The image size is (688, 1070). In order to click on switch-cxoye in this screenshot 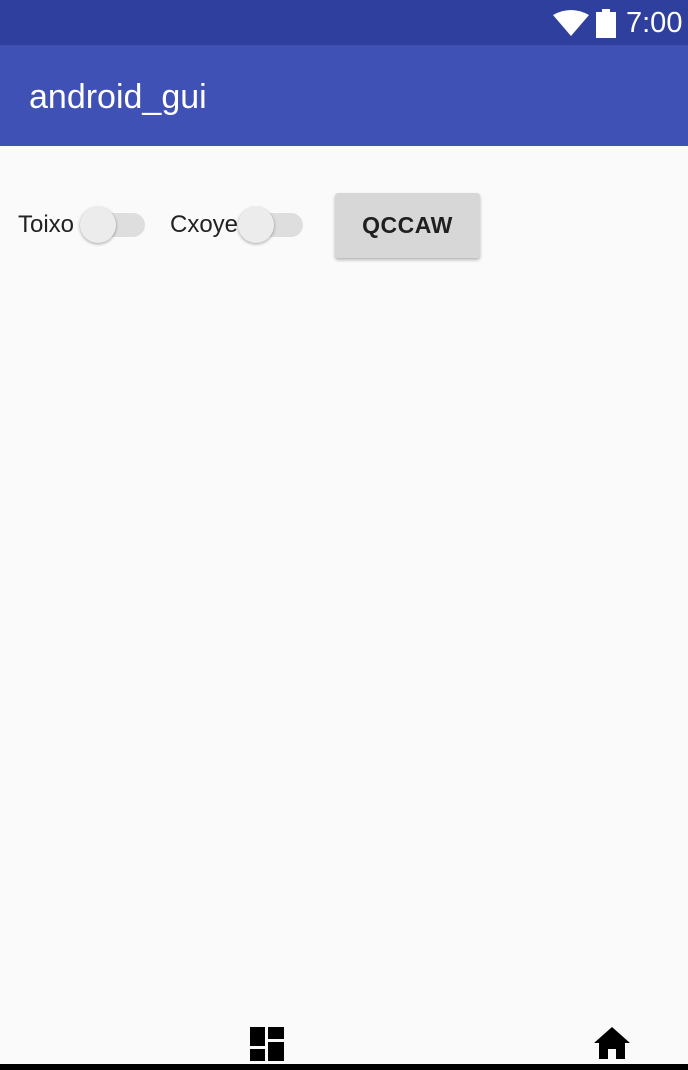, I will do `click(256, 225)`.